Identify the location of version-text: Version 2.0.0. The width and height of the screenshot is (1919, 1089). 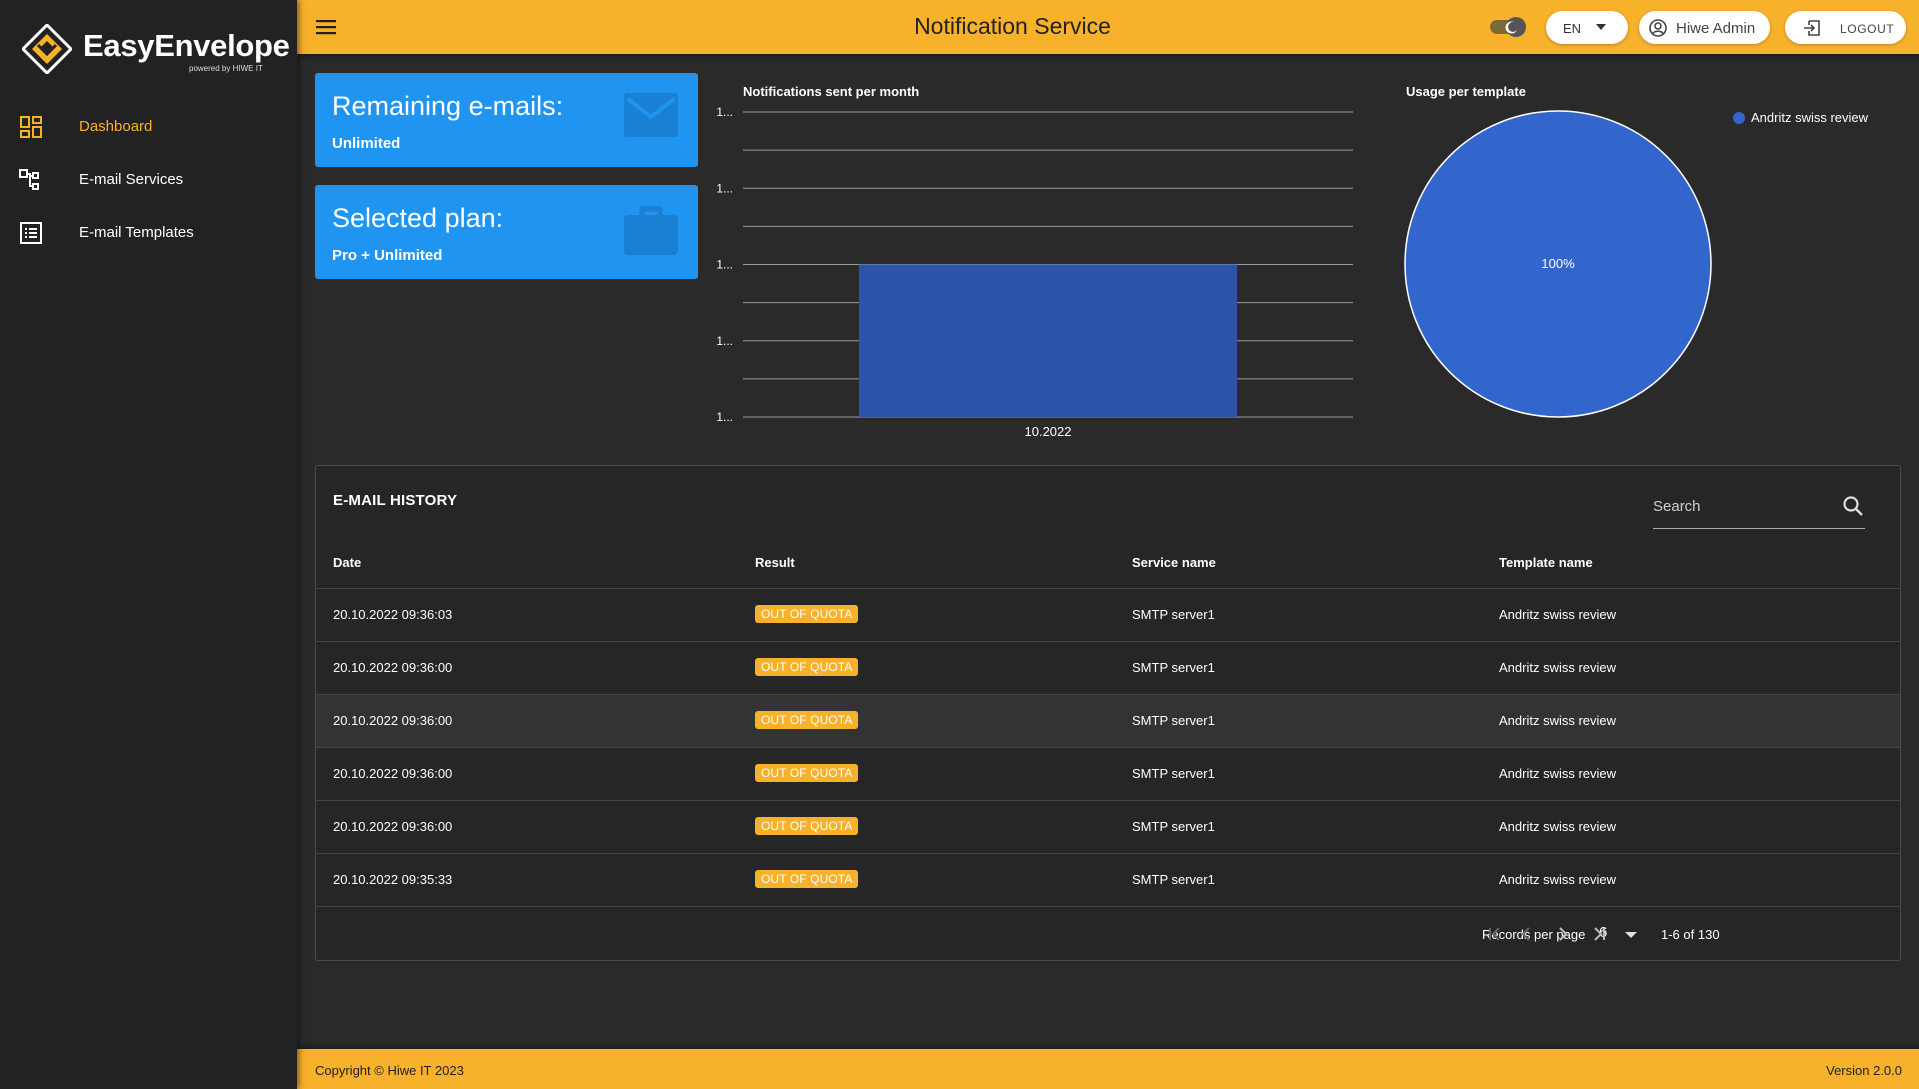
(1864, 1070).